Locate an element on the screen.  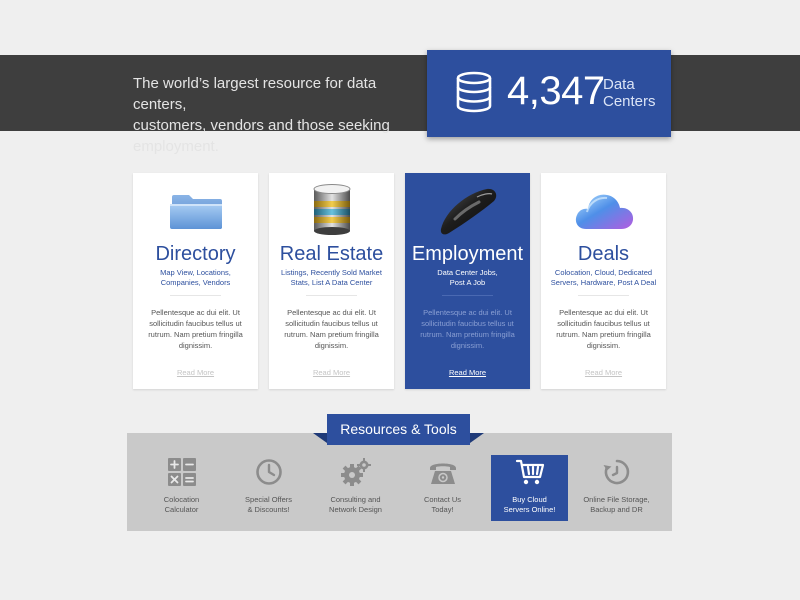
tool-label-line: Network Design is located at coordinates (355, 509).